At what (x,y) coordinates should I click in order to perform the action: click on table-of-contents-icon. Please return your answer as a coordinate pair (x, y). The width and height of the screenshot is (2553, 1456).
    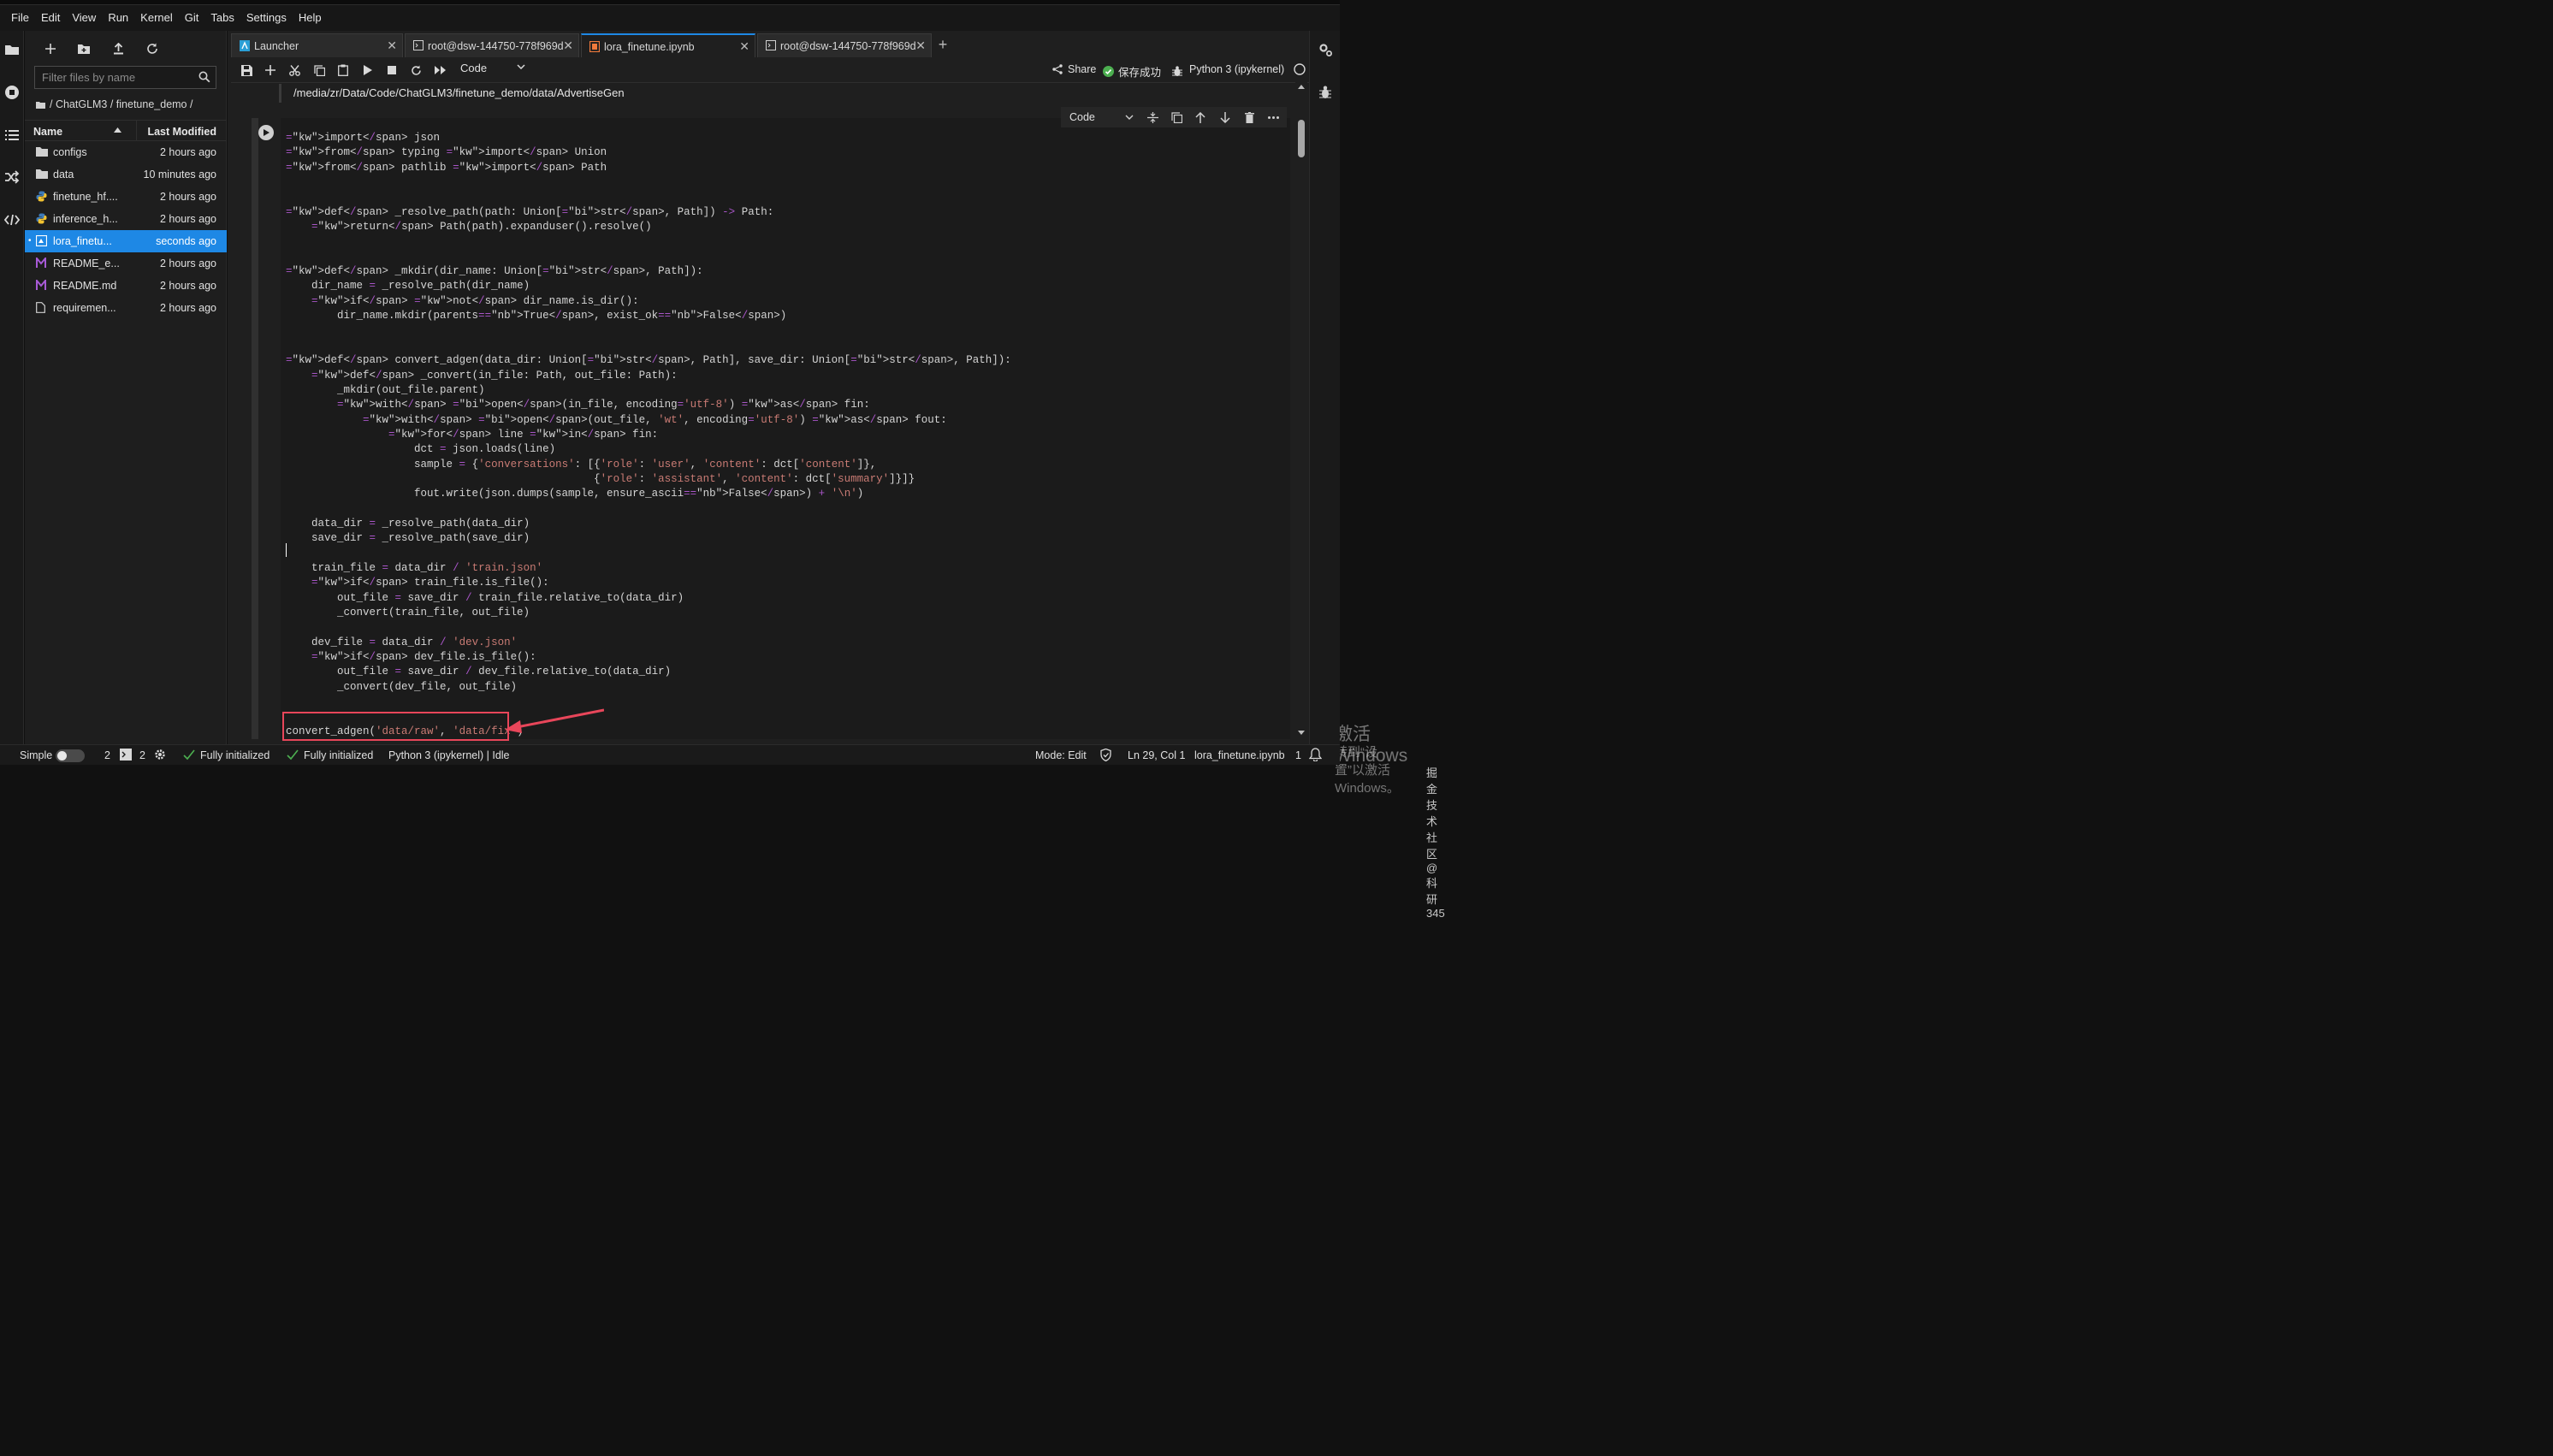
    Looking at the image, I should click on (12, 135).